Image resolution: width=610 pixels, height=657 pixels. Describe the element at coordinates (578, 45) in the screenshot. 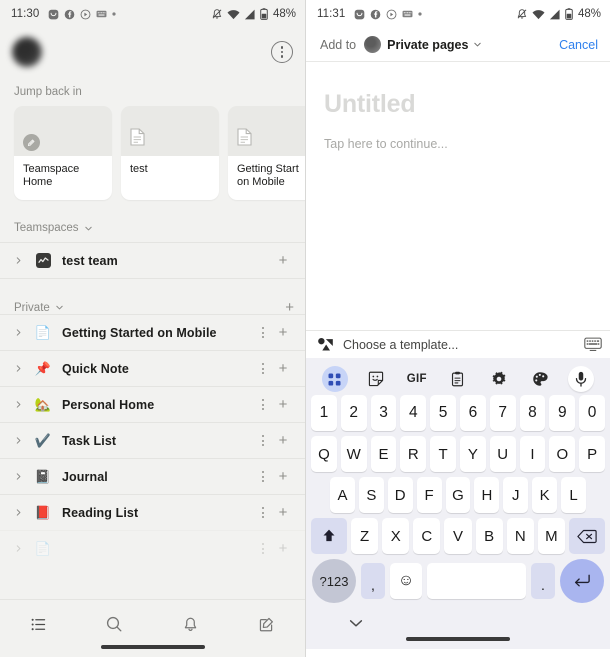

I see `cancel-button: Cancel` at that location.